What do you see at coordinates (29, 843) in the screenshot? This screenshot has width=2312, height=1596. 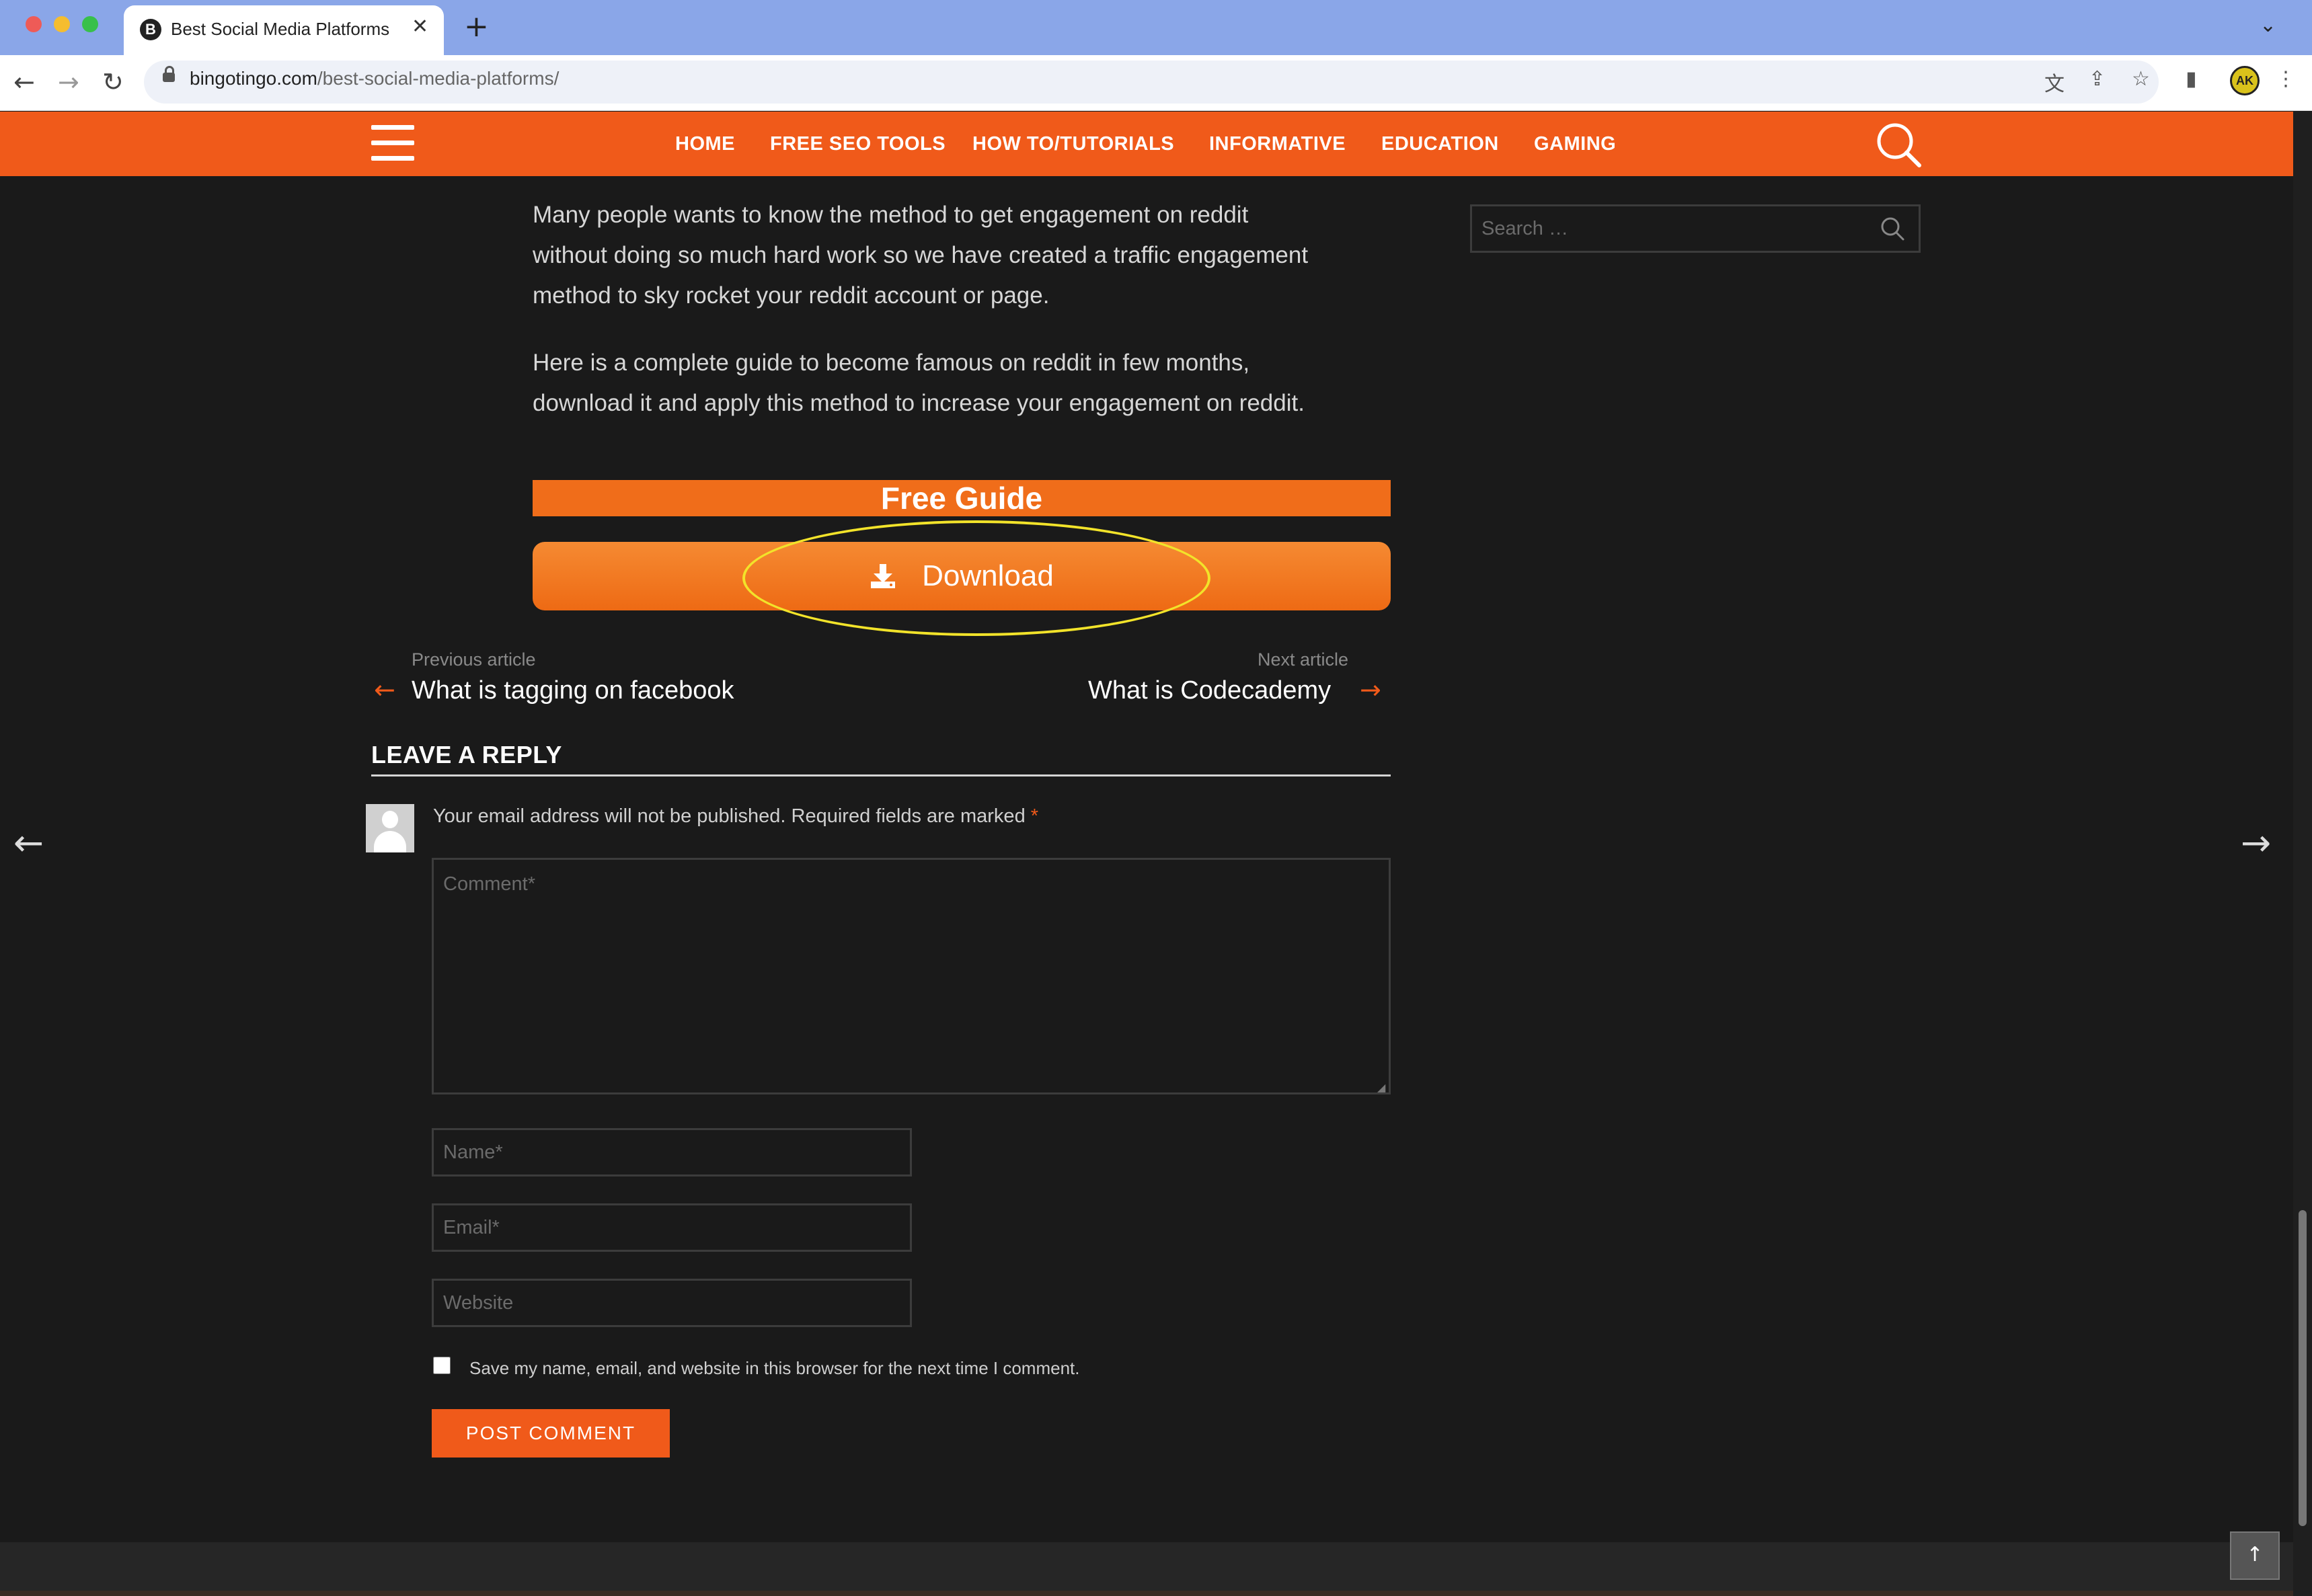 I see `previous-post-arrow-icon: ←` at bounding box center [29, 843].